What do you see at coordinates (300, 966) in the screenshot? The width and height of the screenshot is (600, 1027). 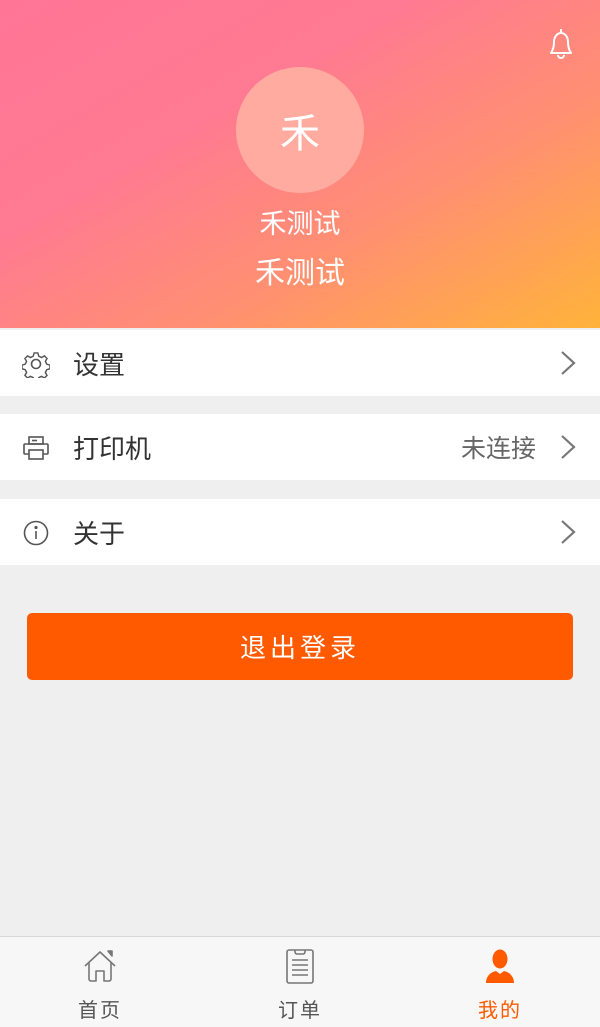 I see `order-list-icon` at bounding box center [300, 966].